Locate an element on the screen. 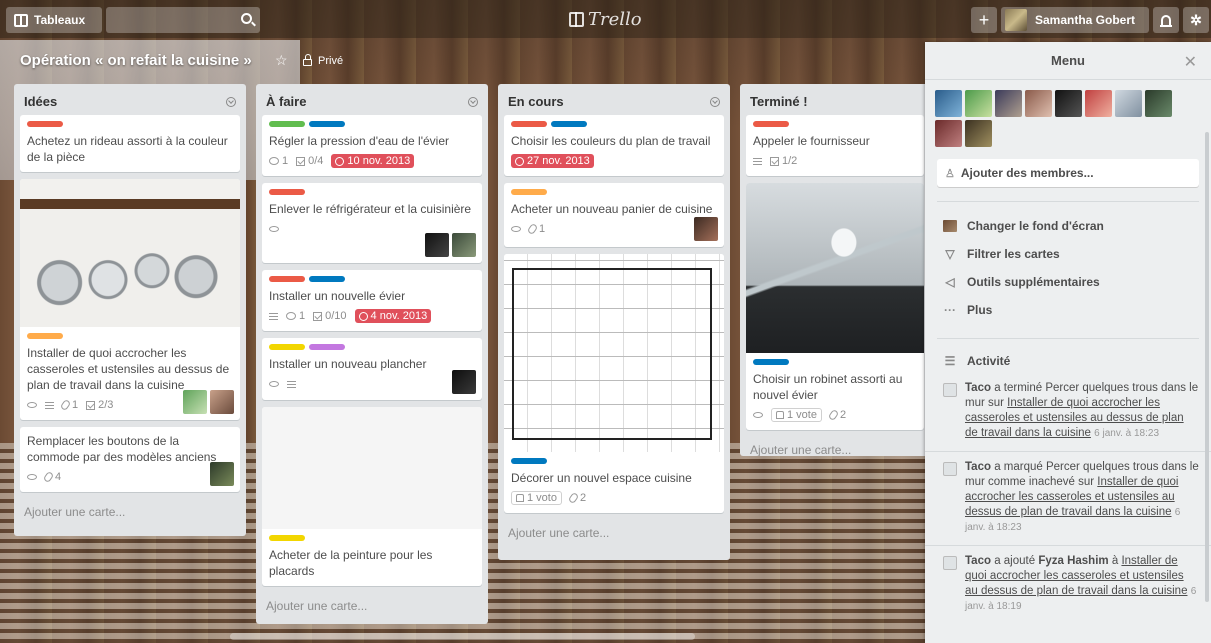 Image resolution: width=1211 pixels, height=643 pixels. label-red is located at coordinates (287, 192).